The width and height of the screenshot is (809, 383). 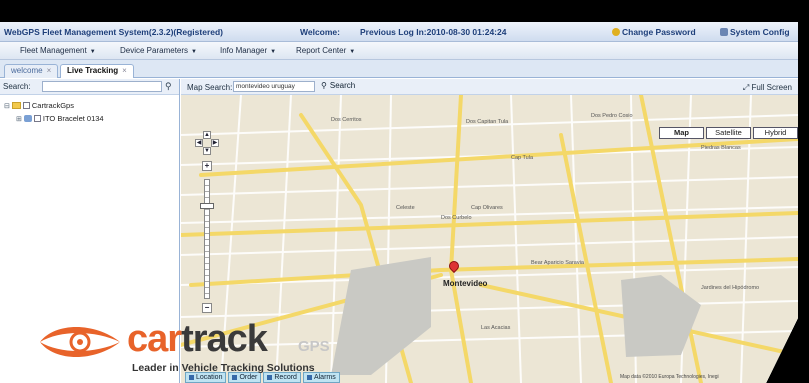 I want to click on map-search-button: ⚲ Search, so click(x=338, y=85).